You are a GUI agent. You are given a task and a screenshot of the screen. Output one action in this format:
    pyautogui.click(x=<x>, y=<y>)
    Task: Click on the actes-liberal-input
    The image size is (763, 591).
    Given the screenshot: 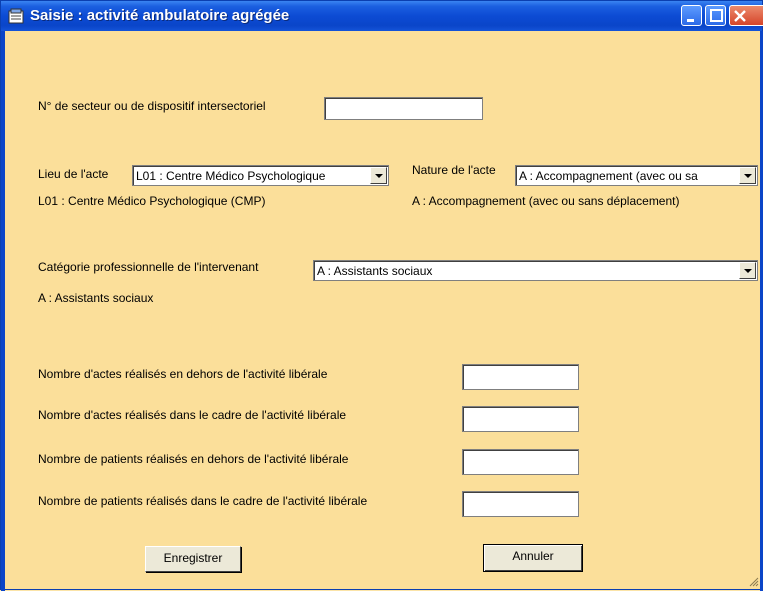 What is the action you would take?
    pyautogui.click(x=520, y=419)
    